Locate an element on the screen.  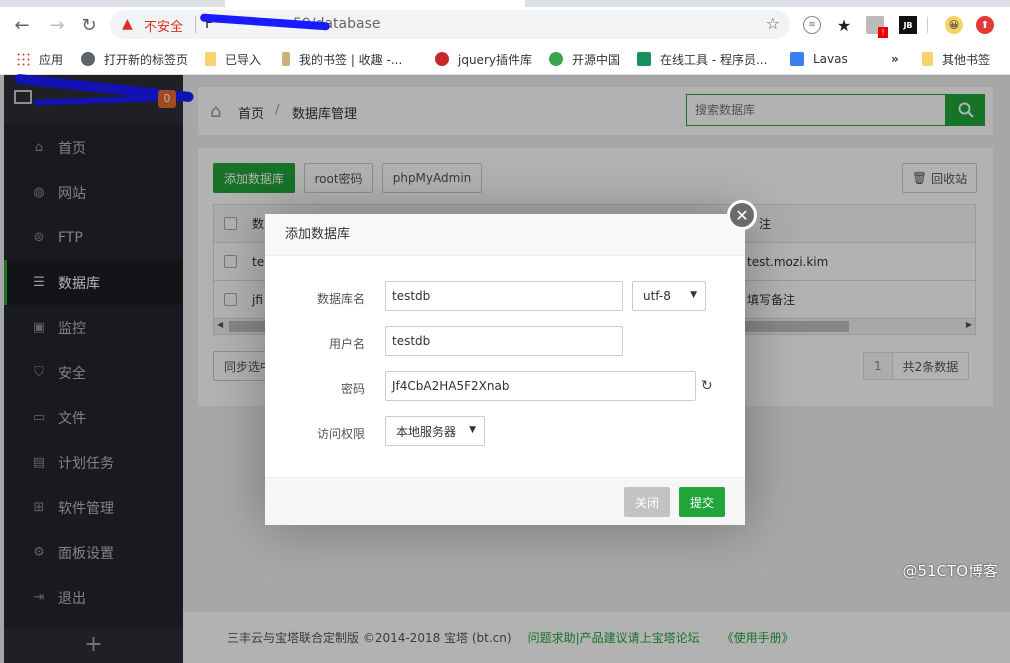
active-tab is located at coordinates (375, 3).